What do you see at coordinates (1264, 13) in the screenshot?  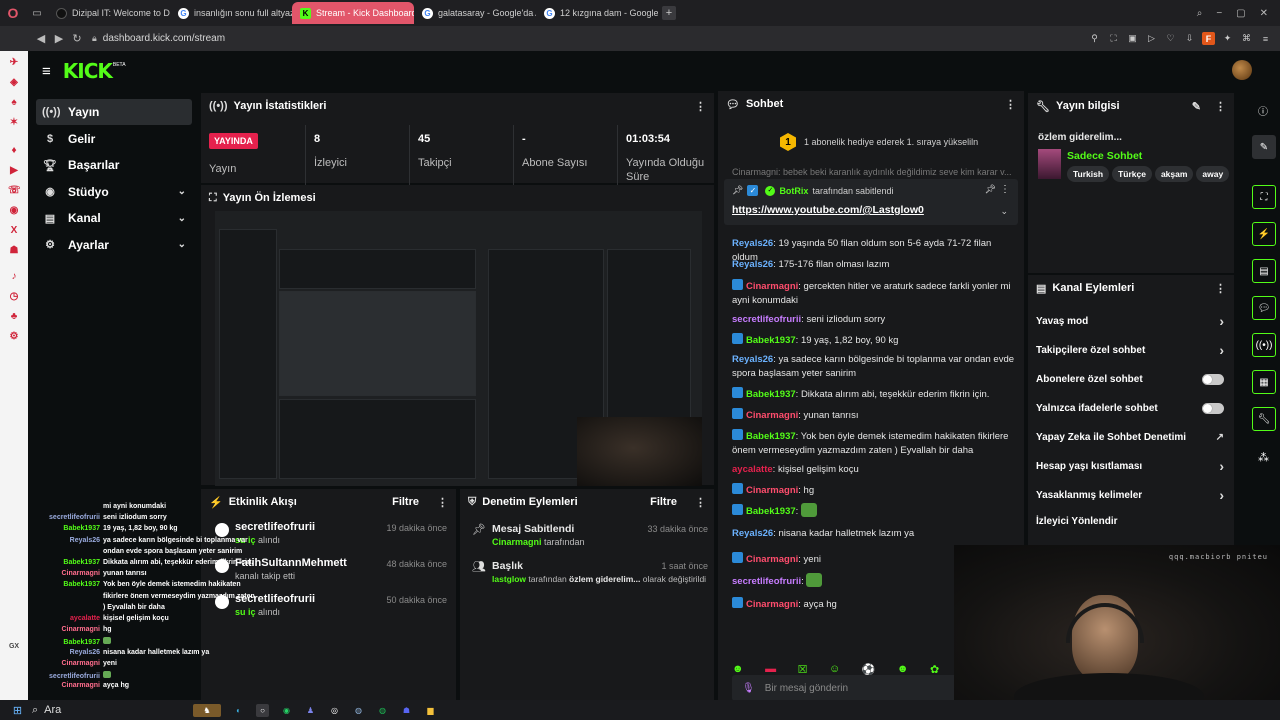 I see `close-window-icon: ✕` at bounding box center [1264, 13].